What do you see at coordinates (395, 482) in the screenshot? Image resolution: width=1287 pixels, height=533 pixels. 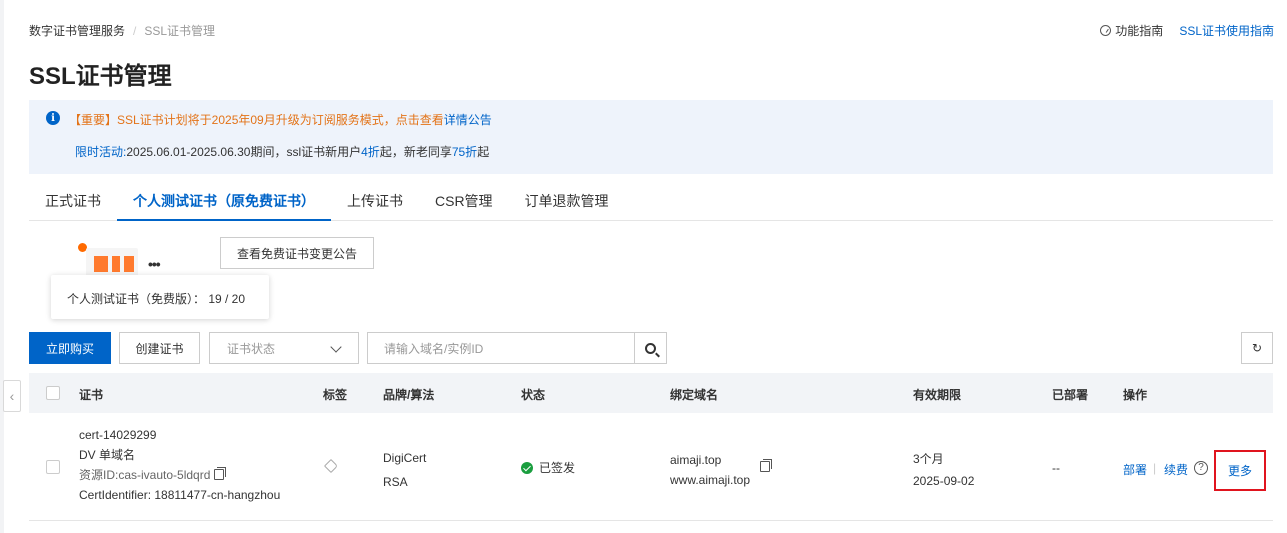 I see `algorithm: RSA` at bounding box center [395, 482].